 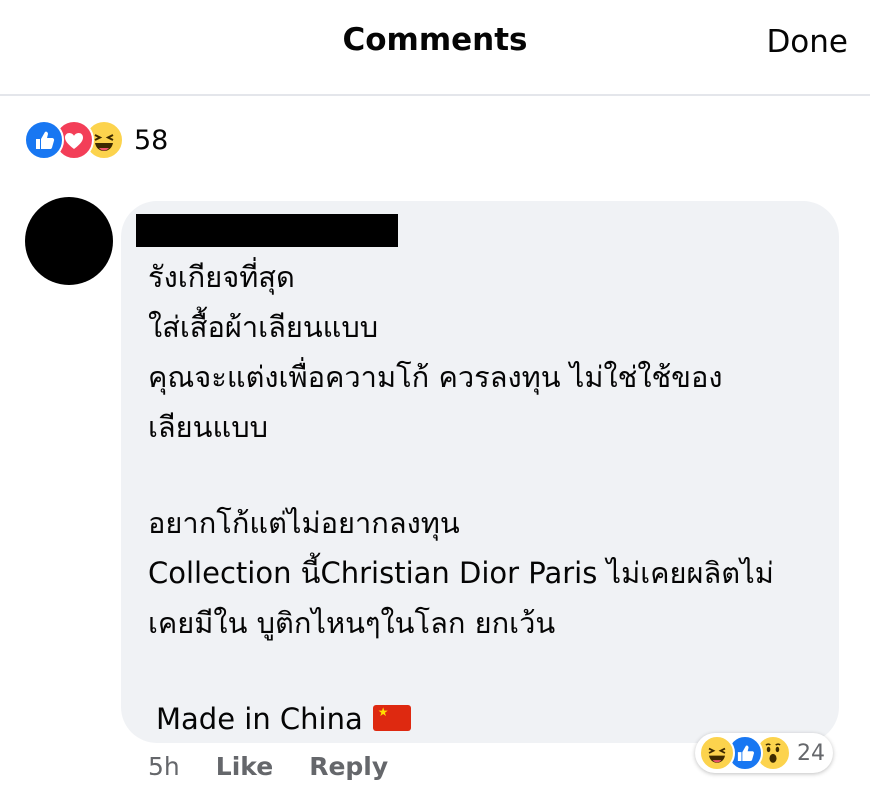 I want to click on page-title: Comments, so click(x=435, y=40).